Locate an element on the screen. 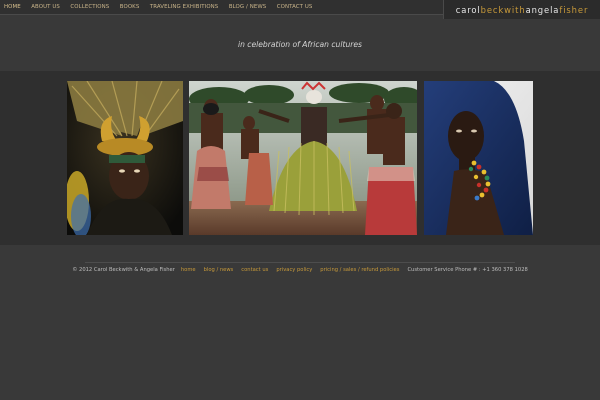 This screenshot has width=600, height=400. photo-woman-in-blue-shawl is located at coordinates (478, 158).